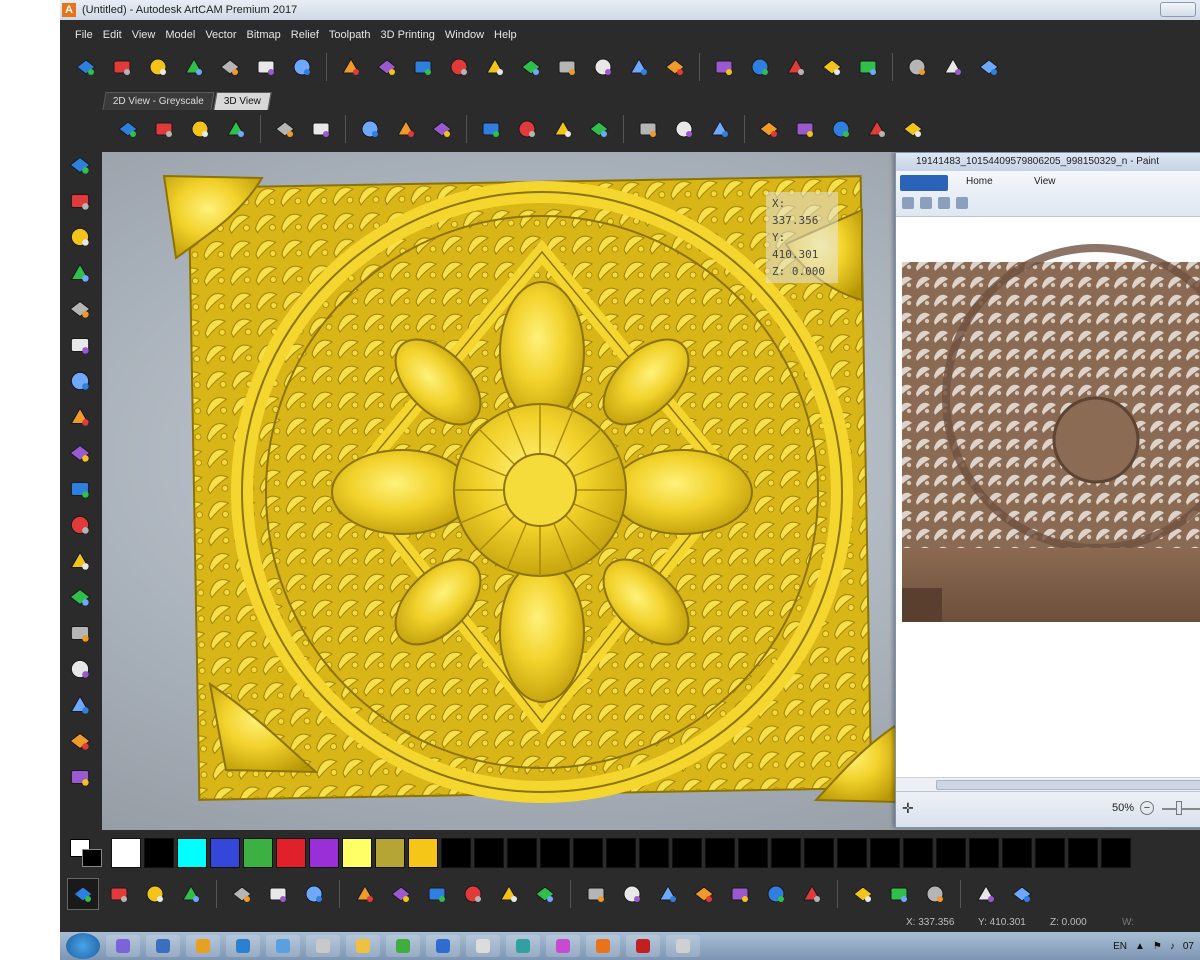 This screenshot has height=960, width=1200. What do you see at coordinates (776, 894) in the screenshot?
I see `paint-bucket-icon` at bounding box center [776, 894].